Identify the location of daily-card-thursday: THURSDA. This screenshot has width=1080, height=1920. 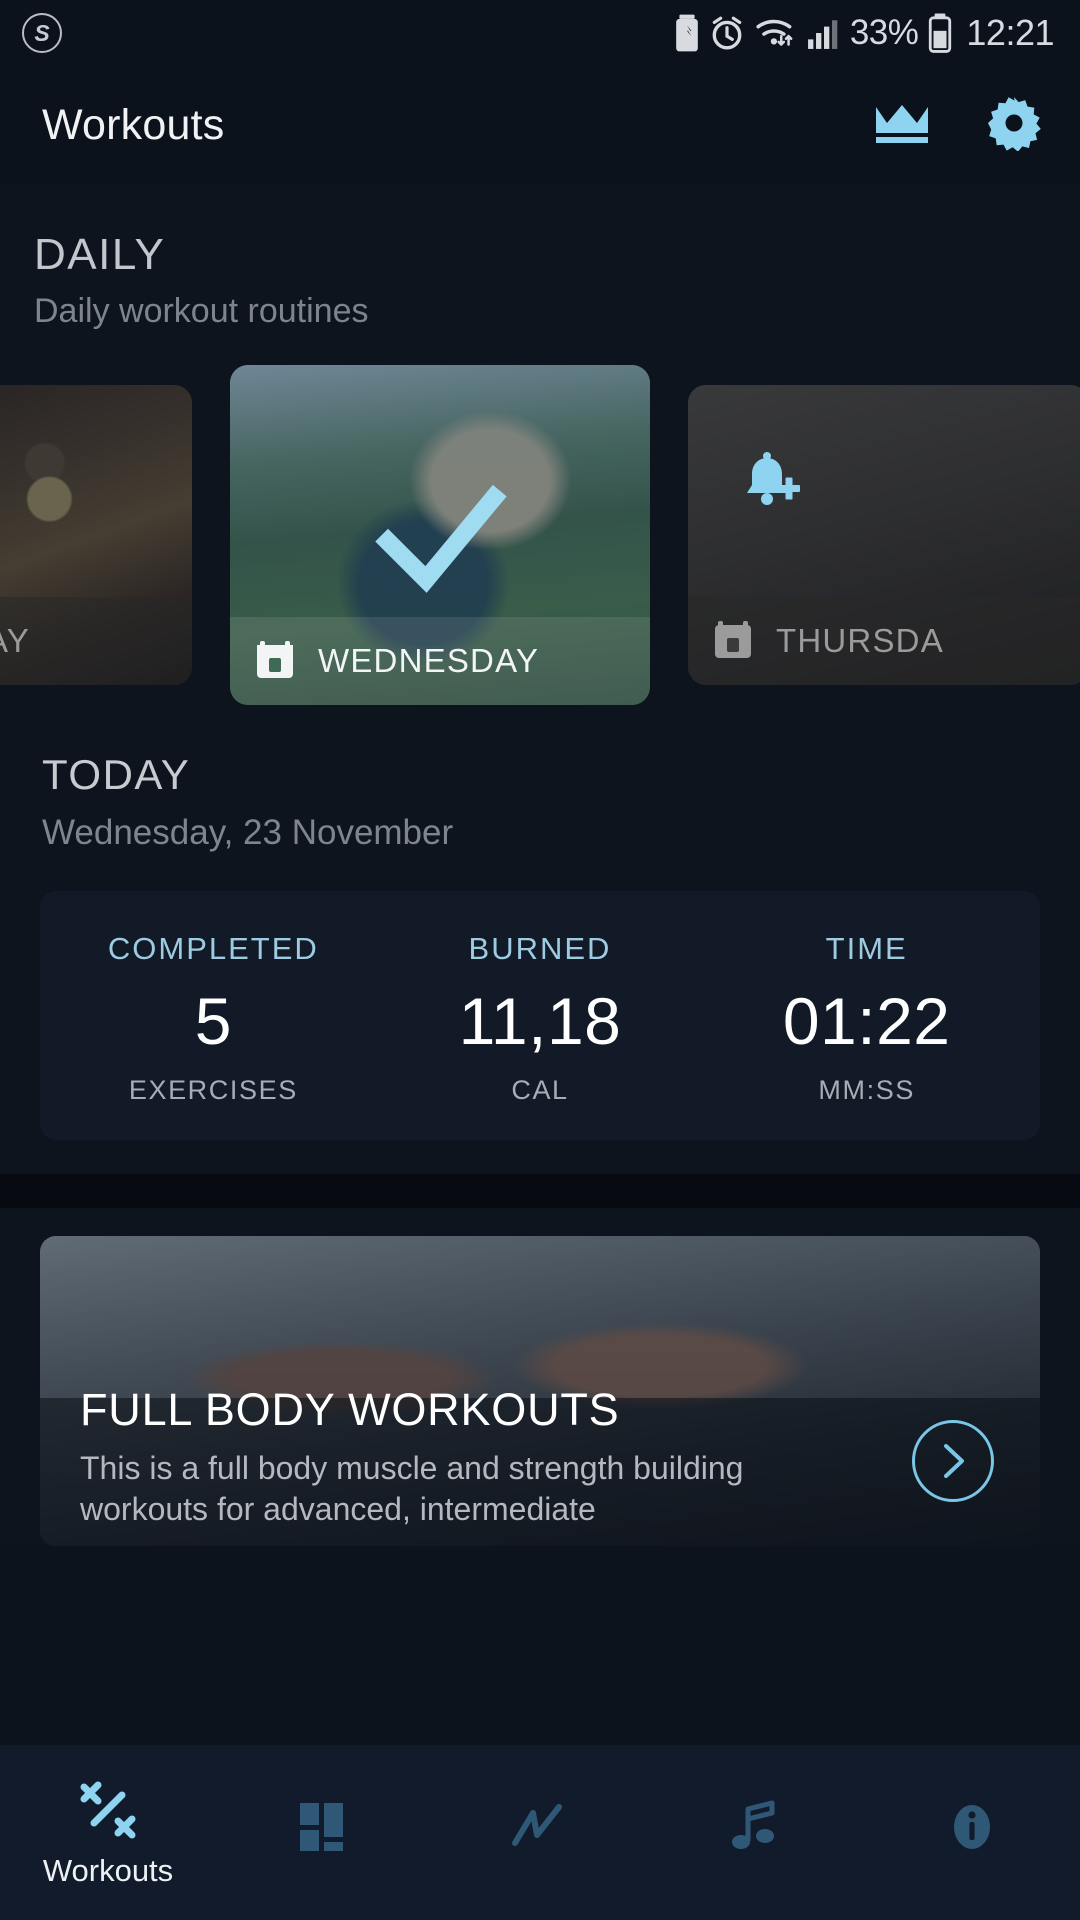
(884, 535).